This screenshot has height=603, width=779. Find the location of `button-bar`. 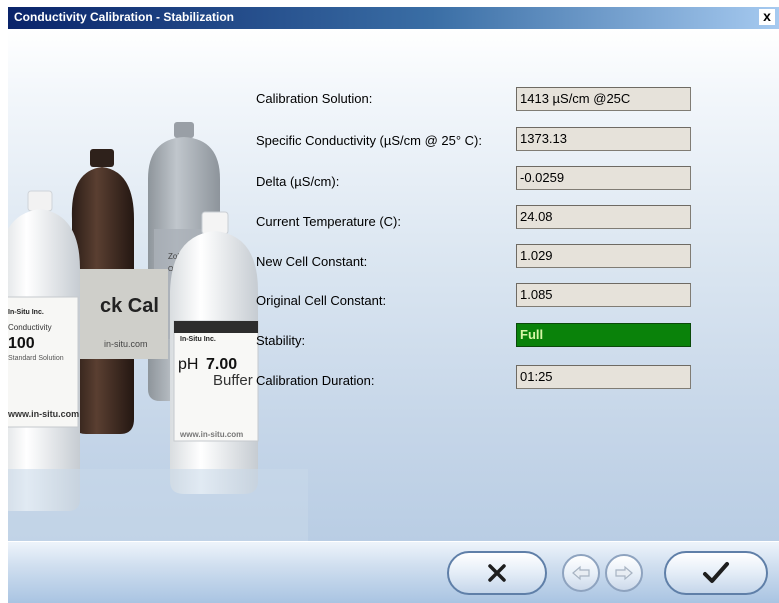

button-bar is located at coordinates (393, 572).